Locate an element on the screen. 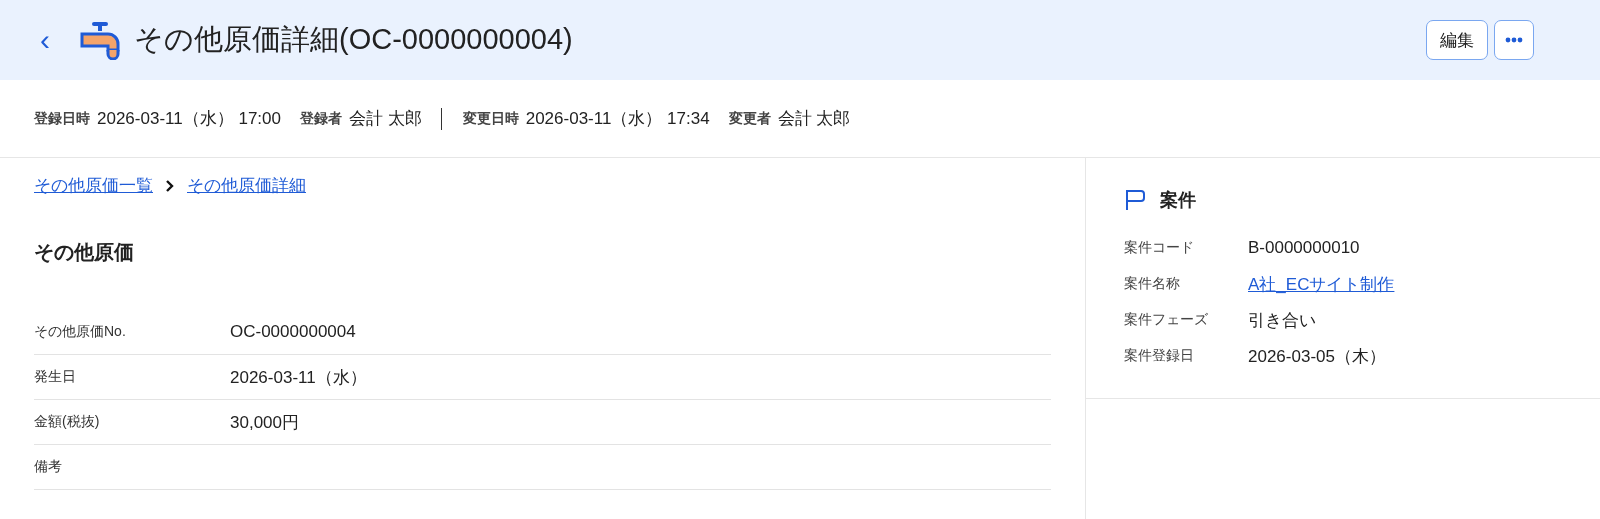  meta-value: 2026-03-11（水） 17:34 is located at coordinates (617, 119).